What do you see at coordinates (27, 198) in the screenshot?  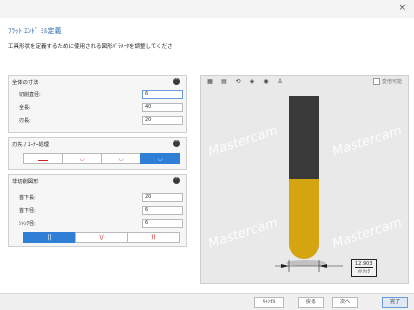 I see `neck-length-label: 首下長:` at bounding box center [27, 198].